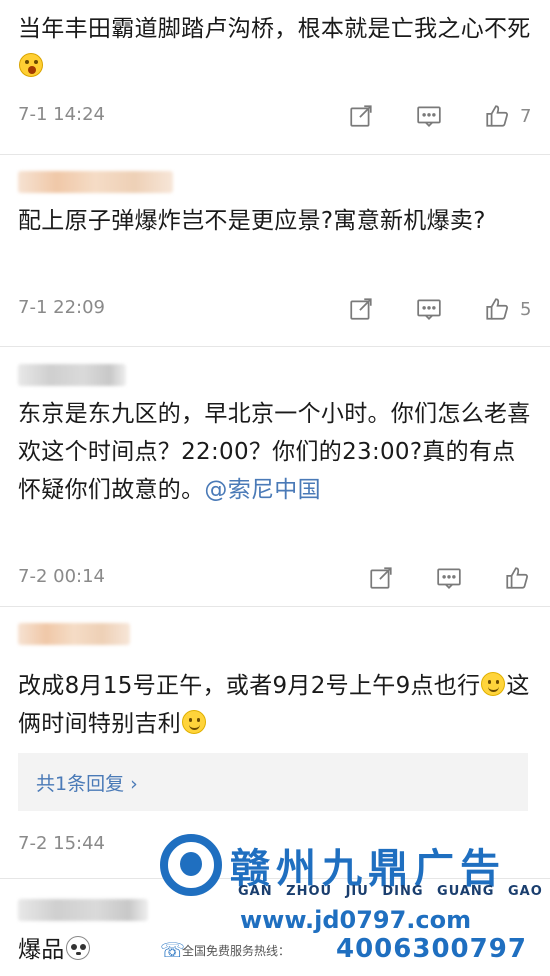 This screenshot has width=550, height=976. Describe the element at coordinates (61, 843) in the screenshot. I see `comment-time: 7-2 15:44` at that location.